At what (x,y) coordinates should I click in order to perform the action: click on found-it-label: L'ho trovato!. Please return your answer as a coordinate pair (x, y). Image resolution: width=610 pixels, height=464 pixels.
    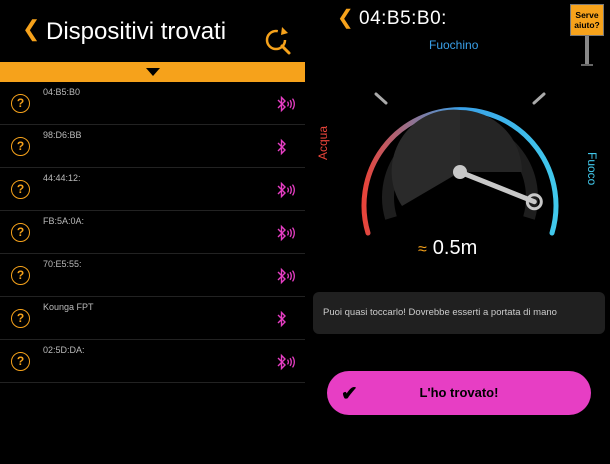
    Looking at the image, I should click on (459, 392).